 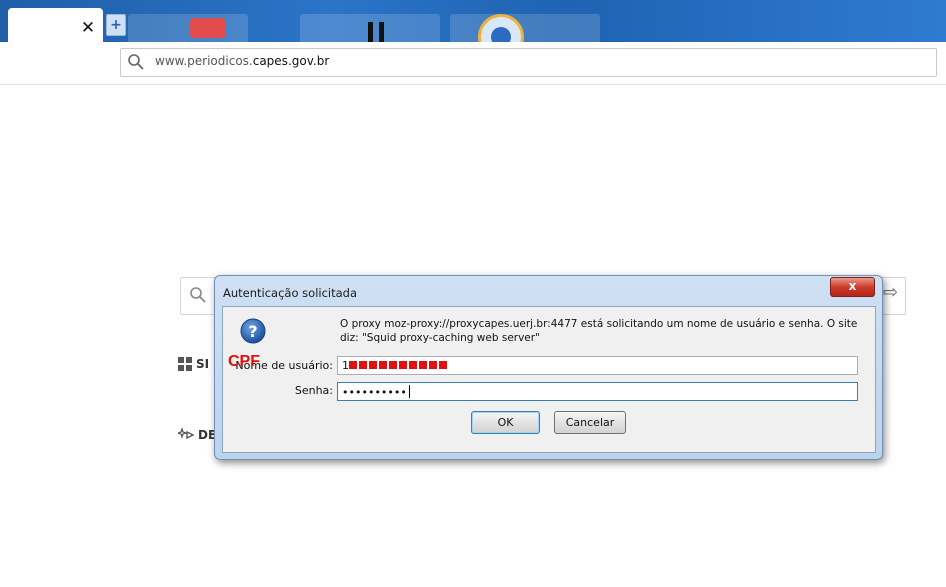 I want to click on tab-strip: ✕ +, so click(x=473, y=30).